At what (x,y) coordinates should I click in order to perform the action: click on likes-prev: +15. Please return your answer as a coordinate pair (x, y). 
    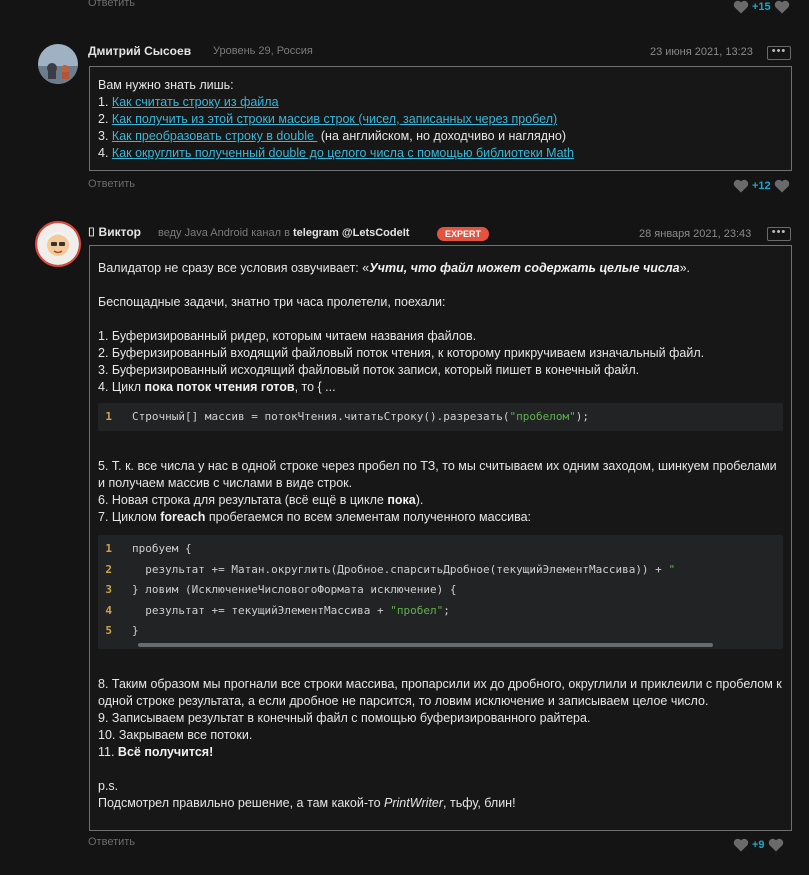
    Looking at the image, I should click on (761, 7).